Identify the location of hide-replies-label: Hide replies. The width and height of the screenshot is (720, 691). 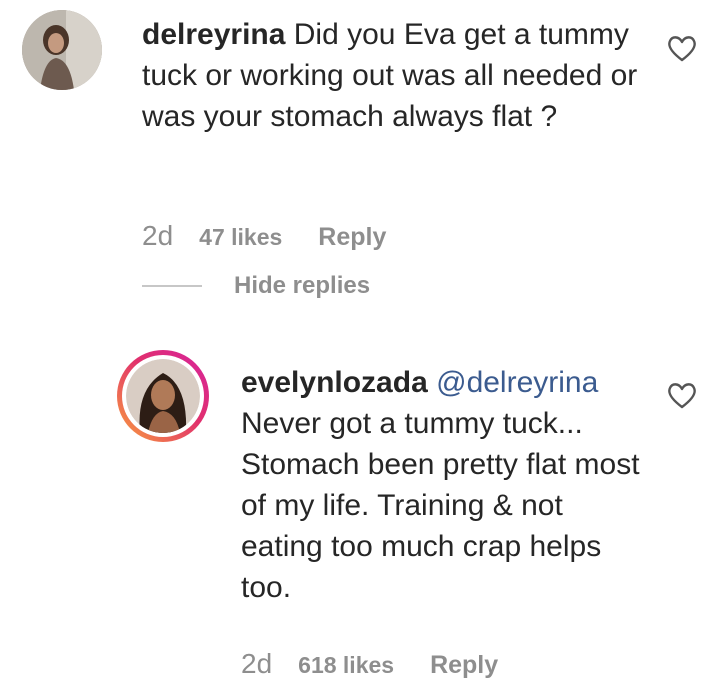
(302, 285).